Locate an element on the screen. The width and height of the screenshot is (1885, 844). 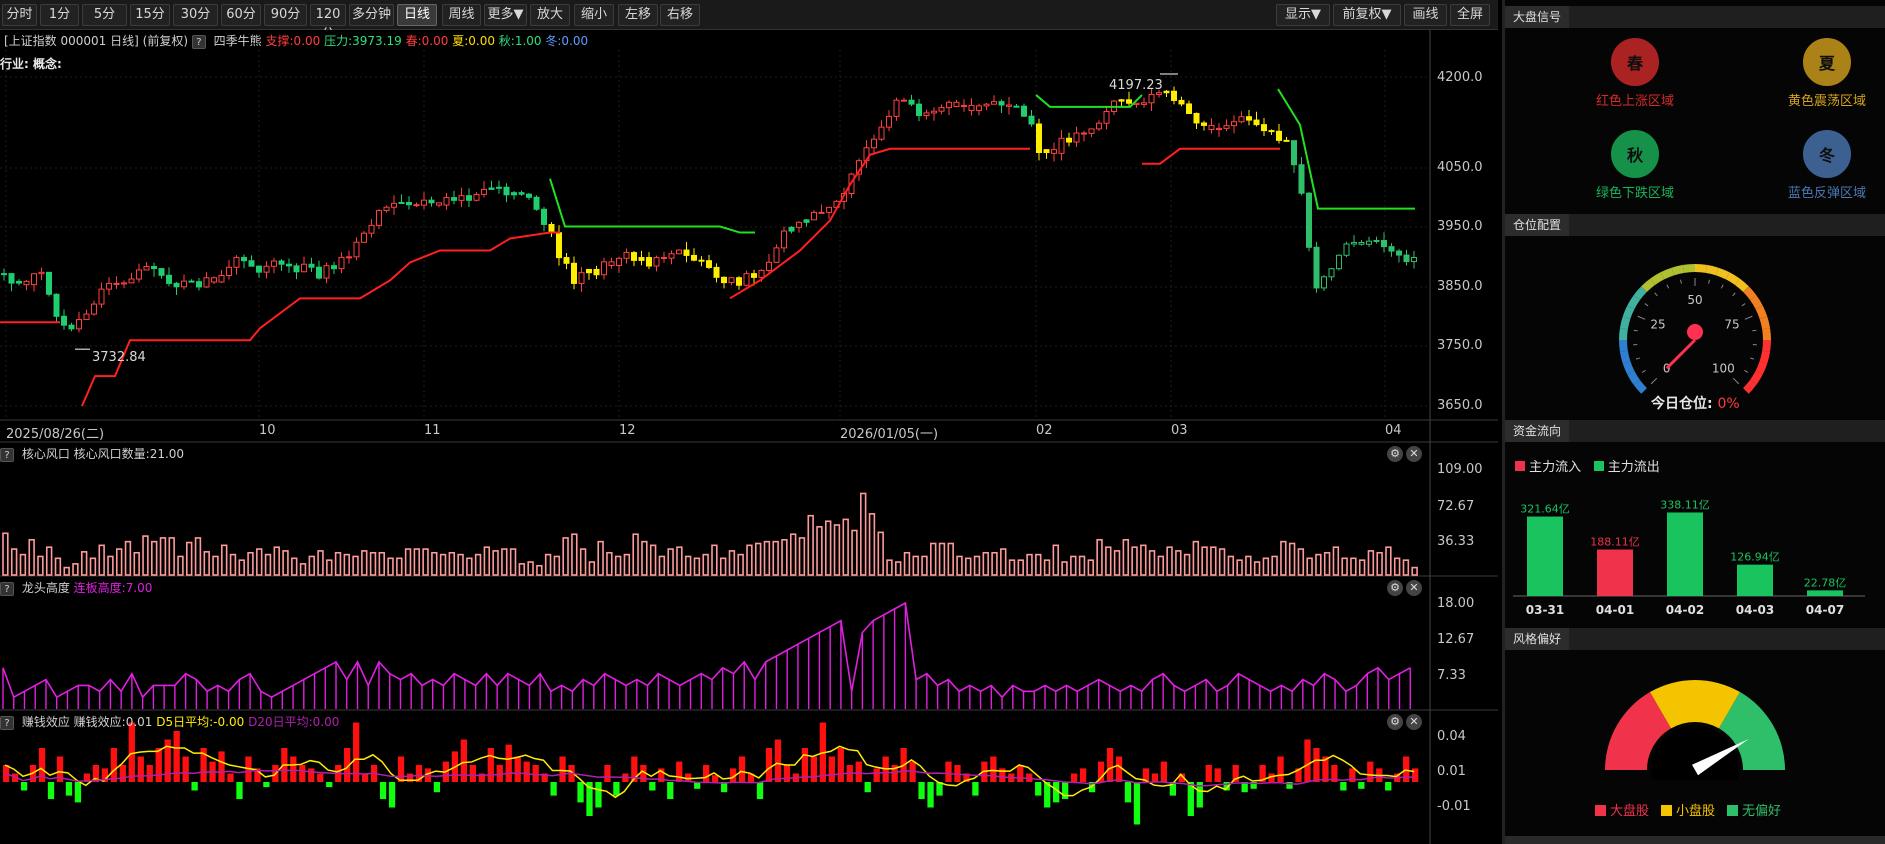
period-more-button: 更多▼ is located at coordinates (505, 15).